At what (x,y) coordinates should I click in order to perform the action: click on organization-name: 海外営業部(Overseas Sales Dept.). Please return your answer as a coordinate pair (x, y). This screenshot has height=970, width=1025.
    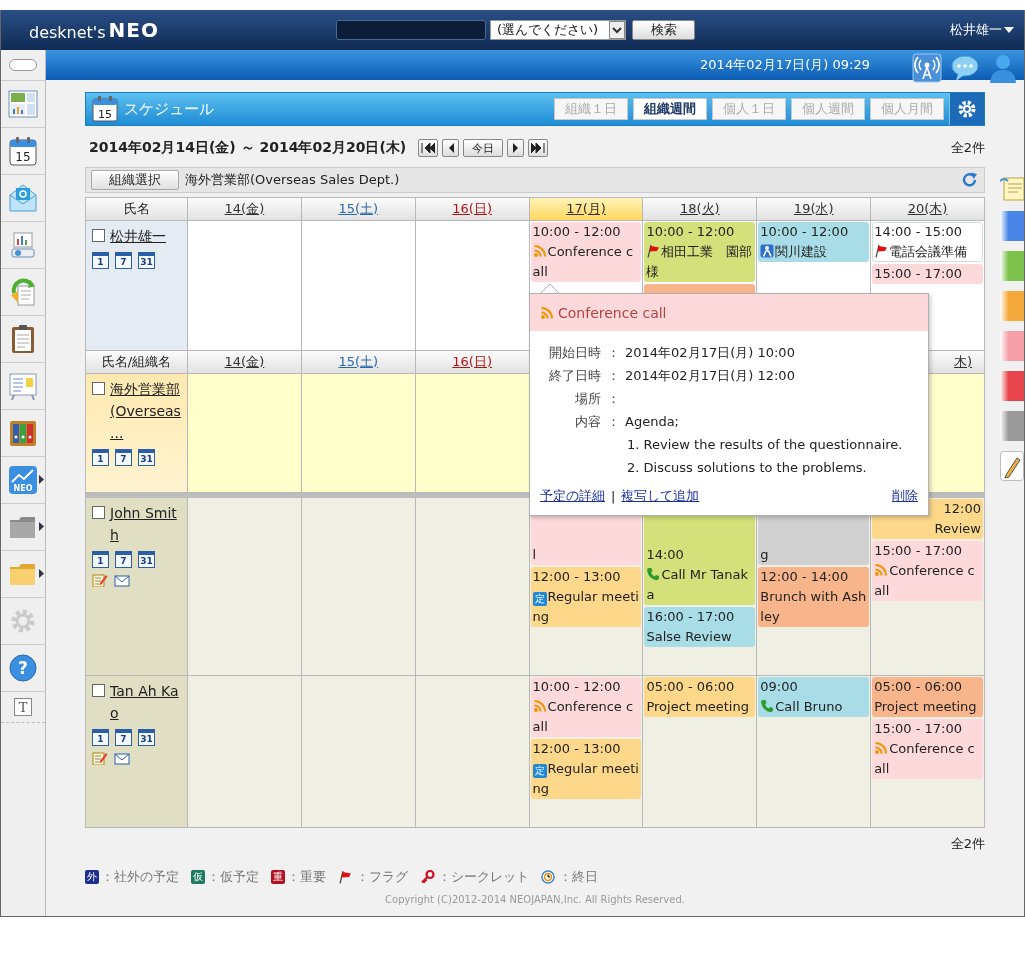
    Looking at the image, I should click on (292, 180).